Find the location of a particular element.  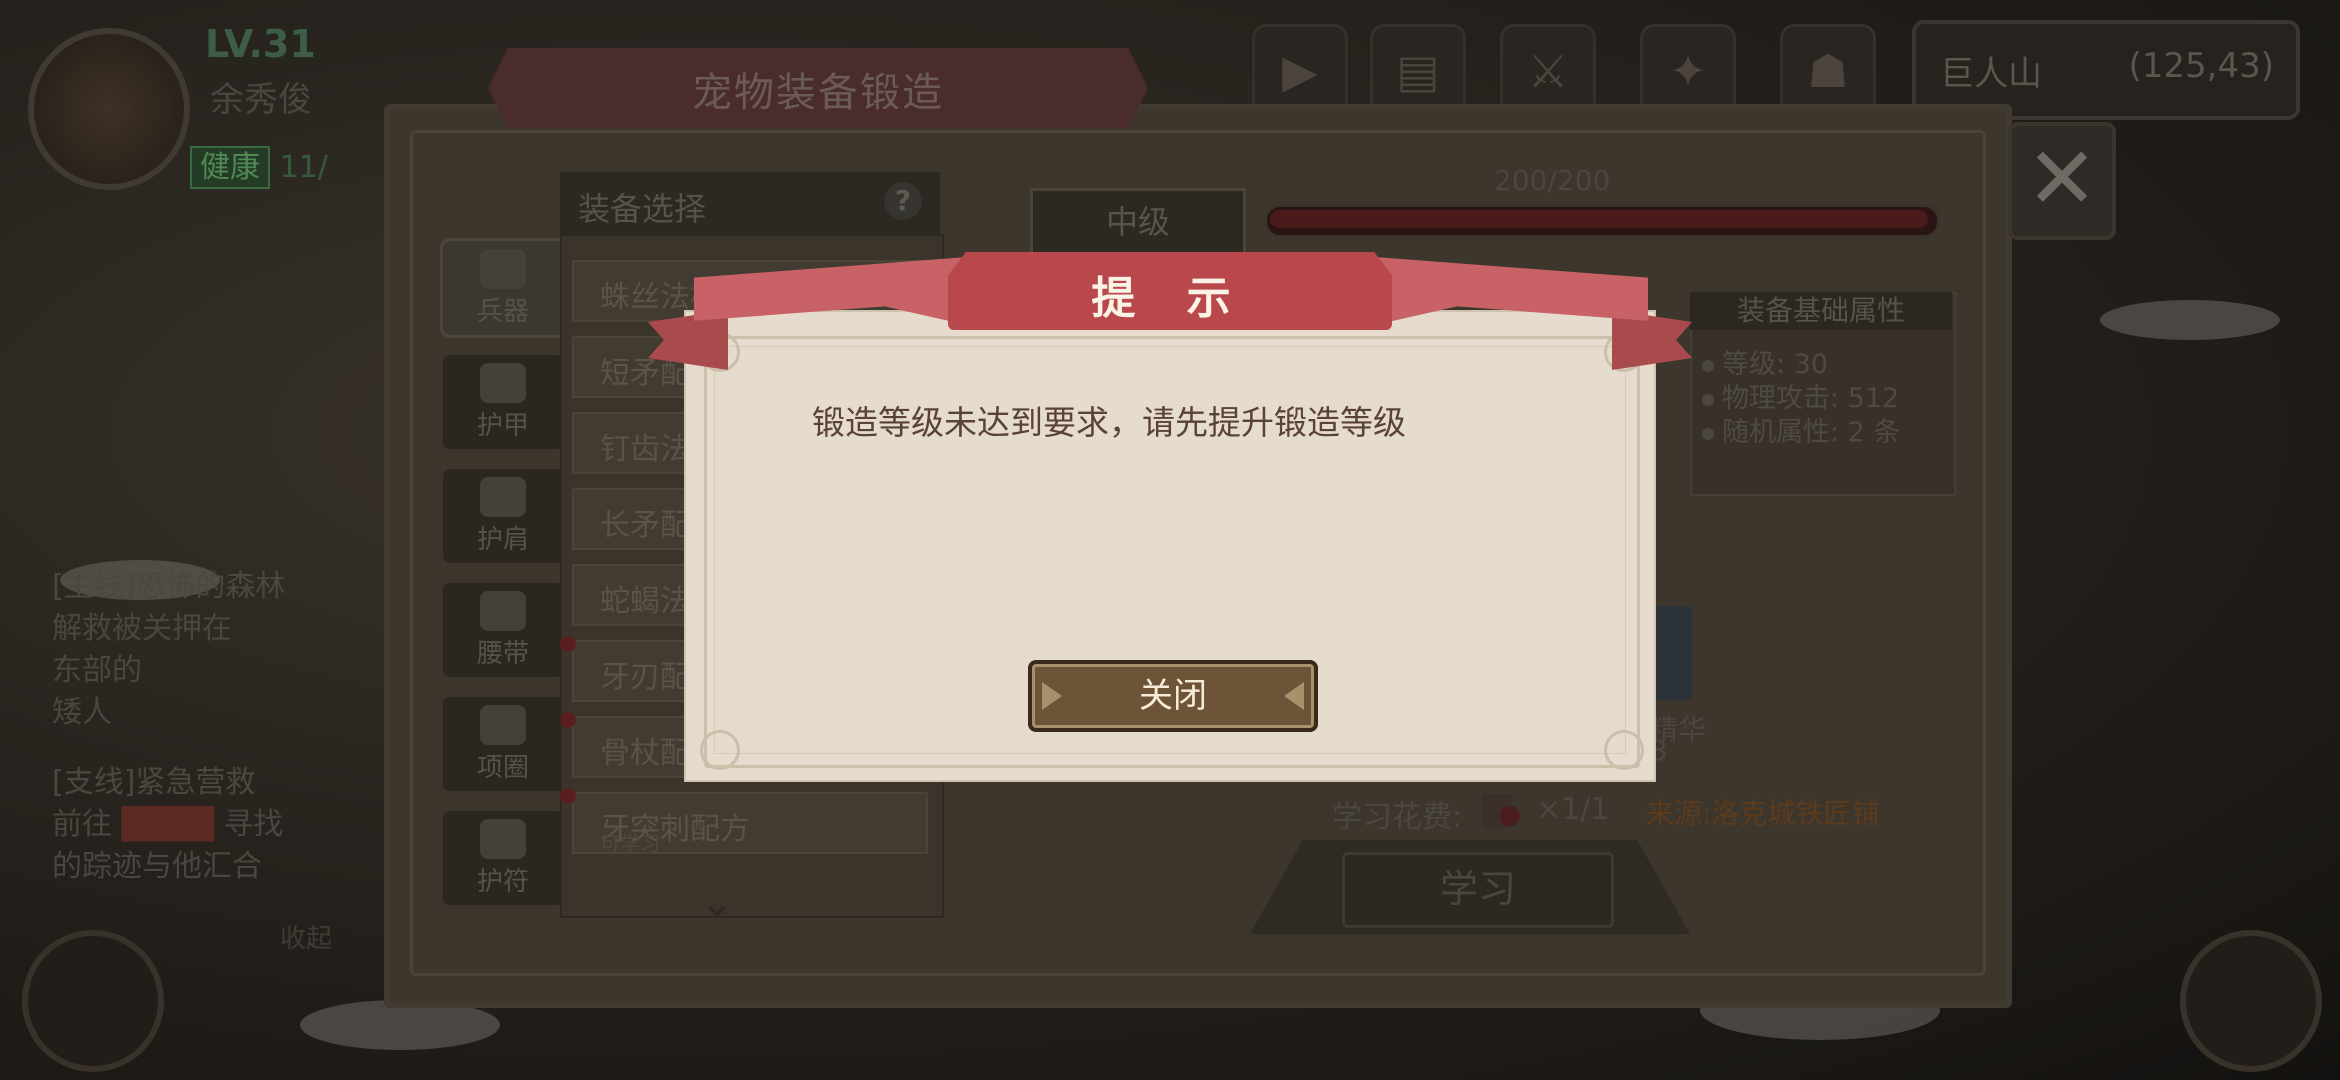

location-coords: (125,43) is located at coordinates (2201, 66).